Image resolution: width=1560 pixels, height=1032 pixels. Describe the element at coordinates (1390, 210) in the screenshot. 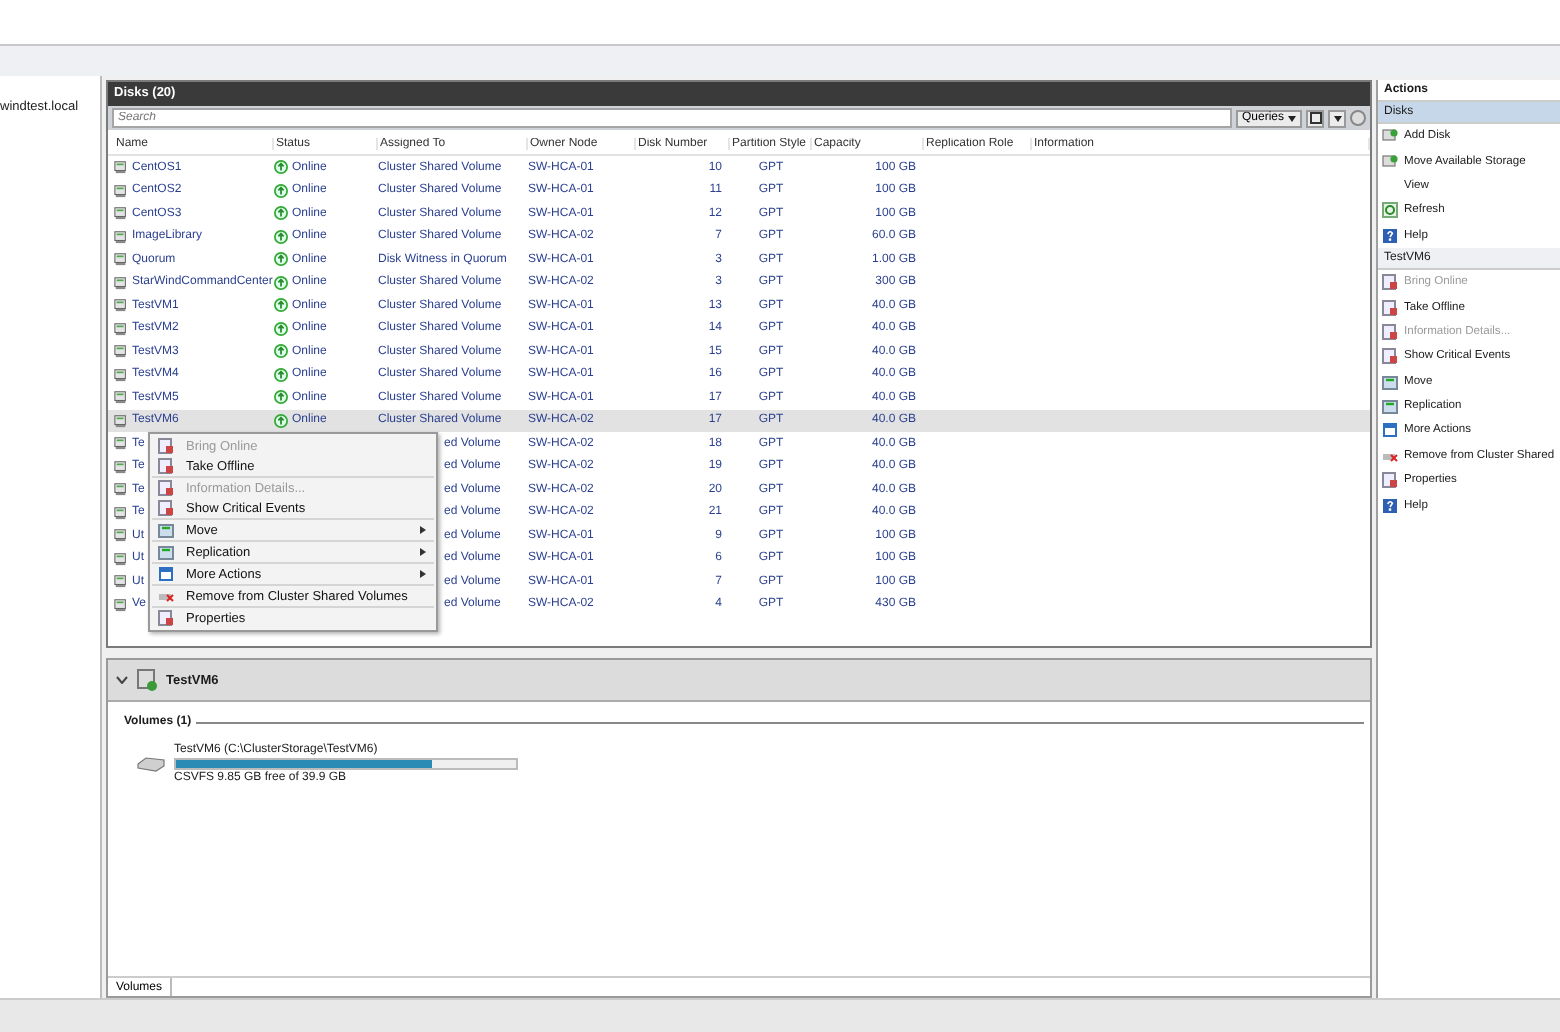

I see `refresh-icon` at that location.